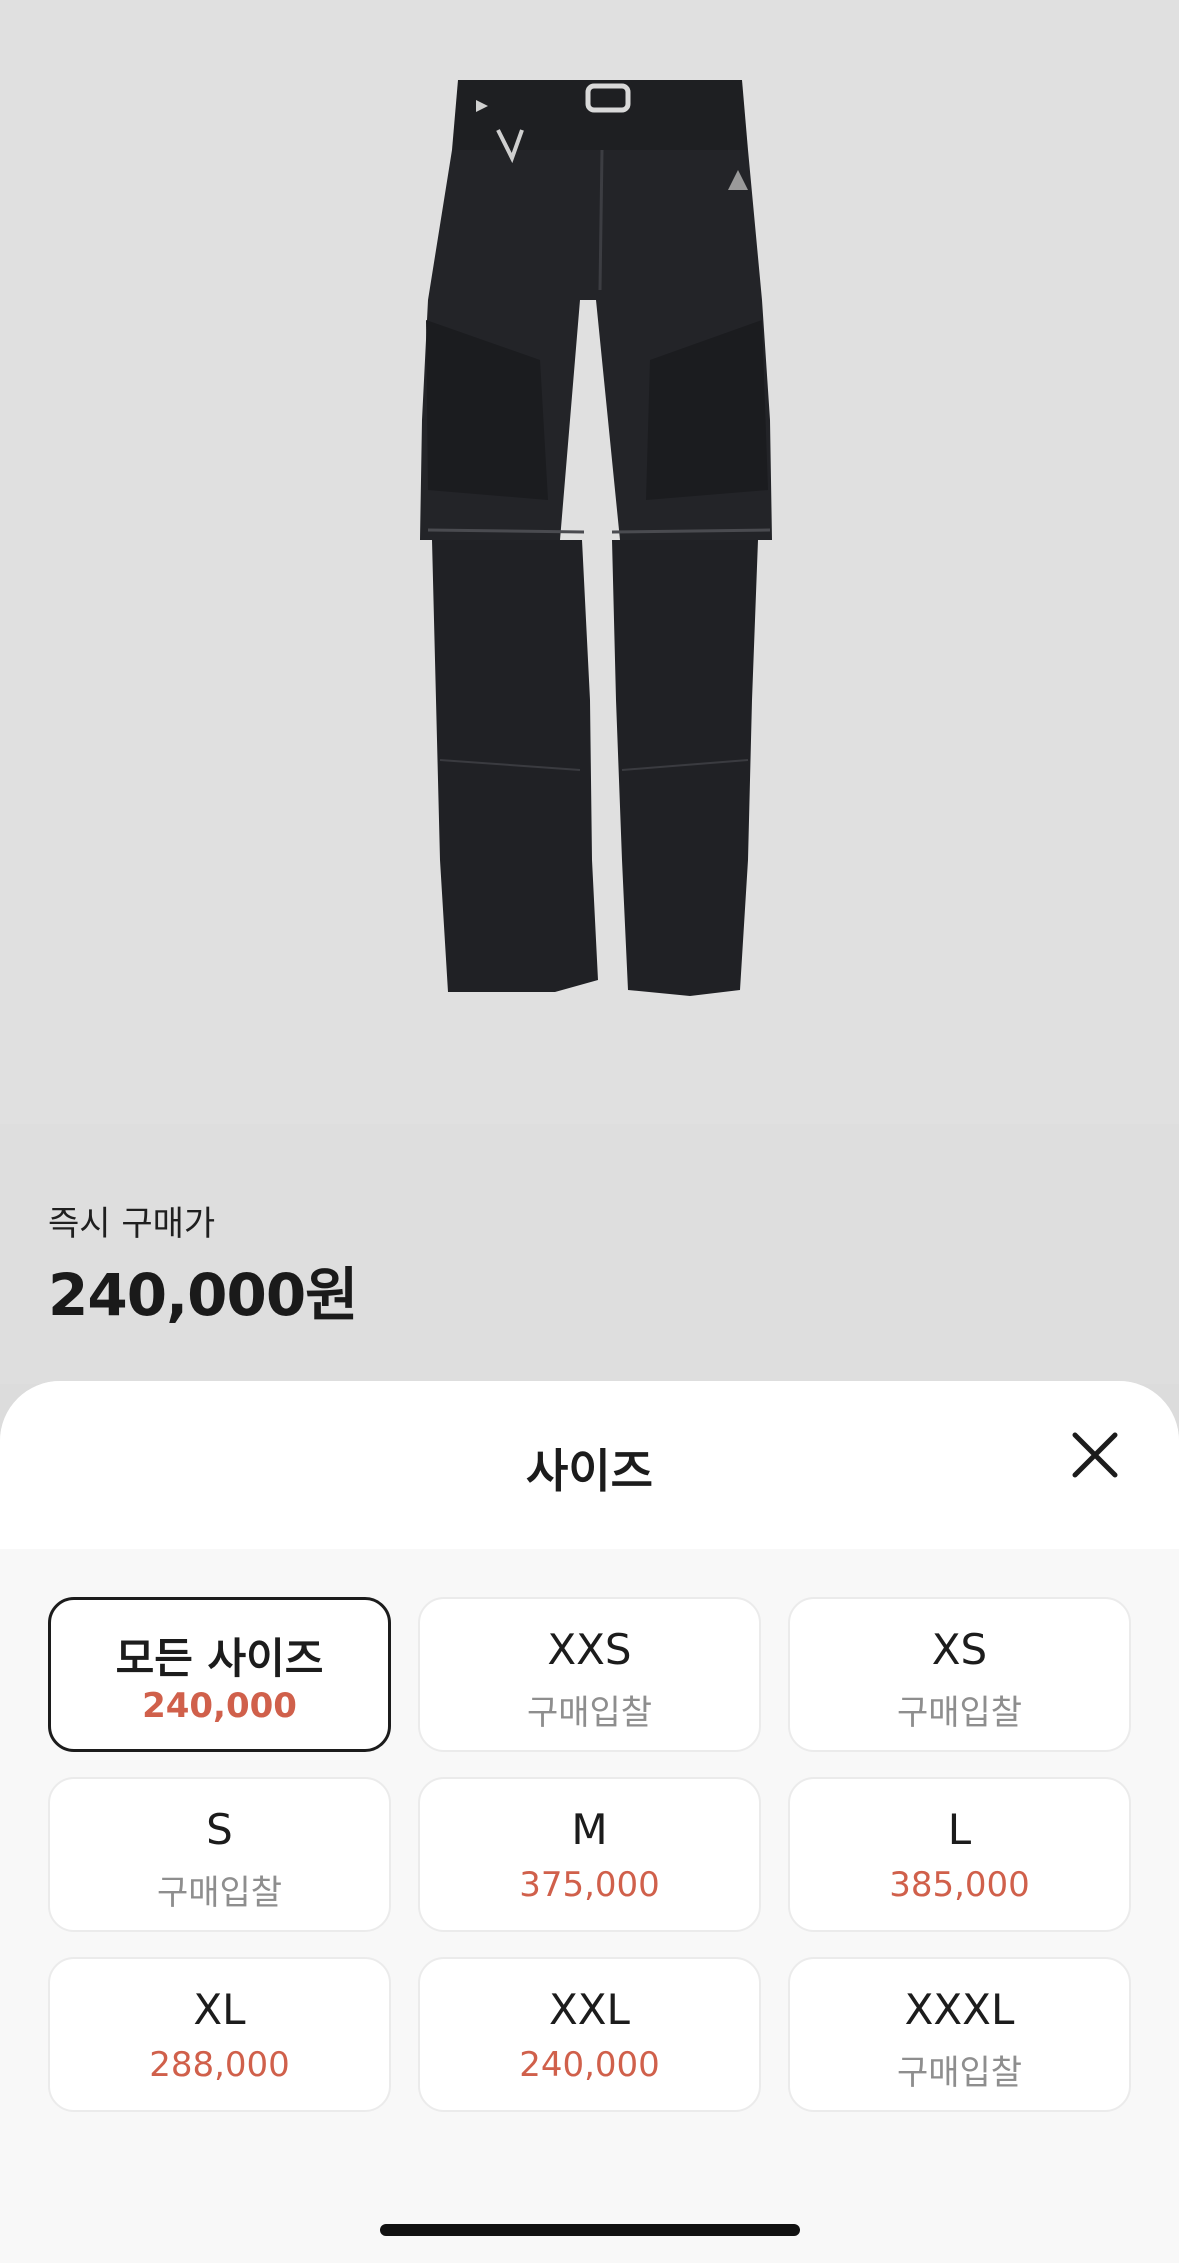 This screenshot has height=2263, width=1179. Describe the element at coordinates (589, 1471) in the screenshot. I see `sheet-title: 사이즈` at that location.